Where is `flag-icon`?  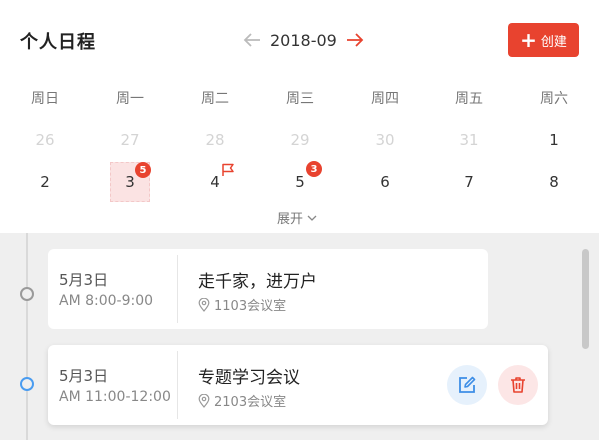
flag-icon is located at coordinates (228, 172).